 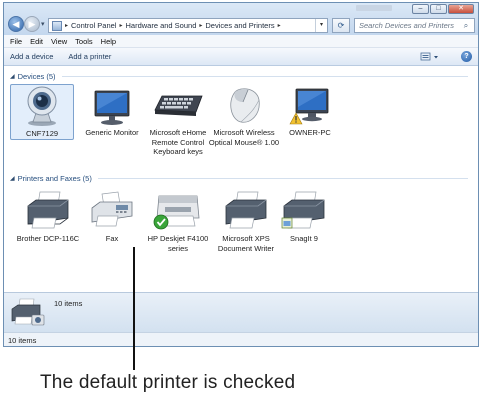 I want to click on default-printer-check-icon, so click(x=161, y=222).